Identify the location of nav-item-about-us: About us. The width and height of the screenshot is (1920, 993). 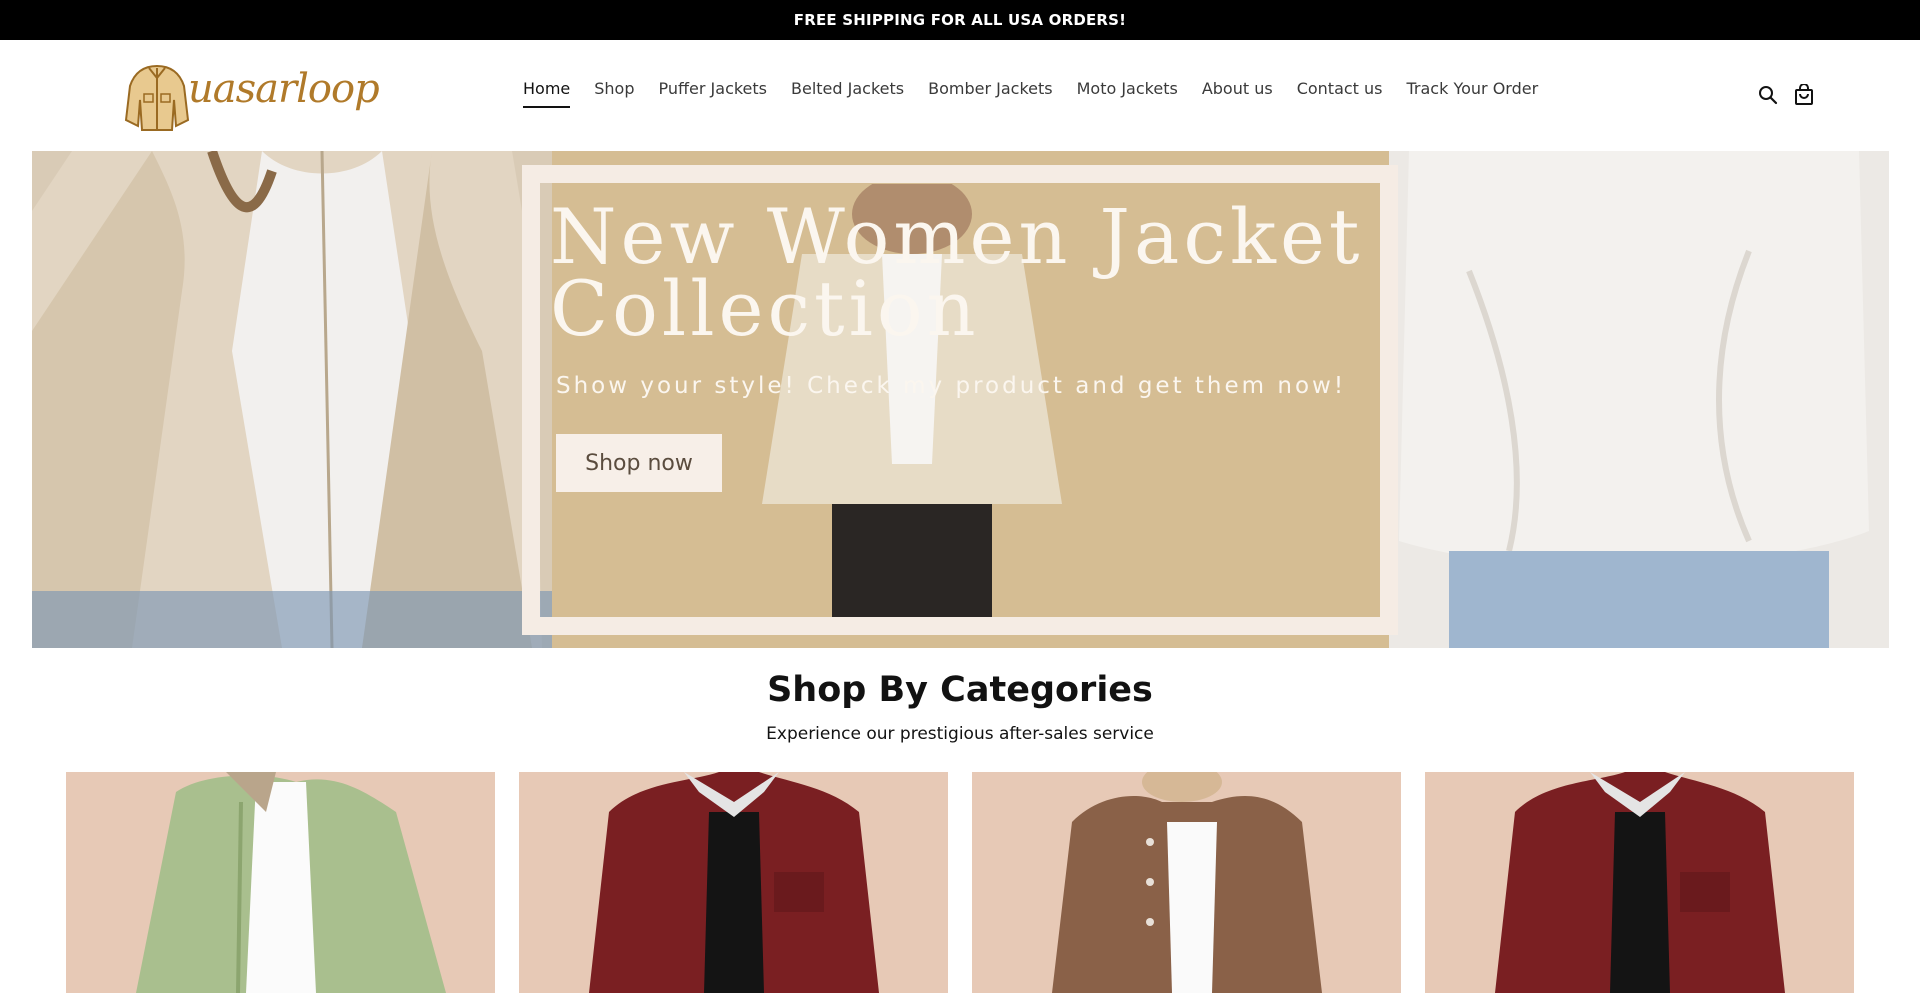
(1237, 88).